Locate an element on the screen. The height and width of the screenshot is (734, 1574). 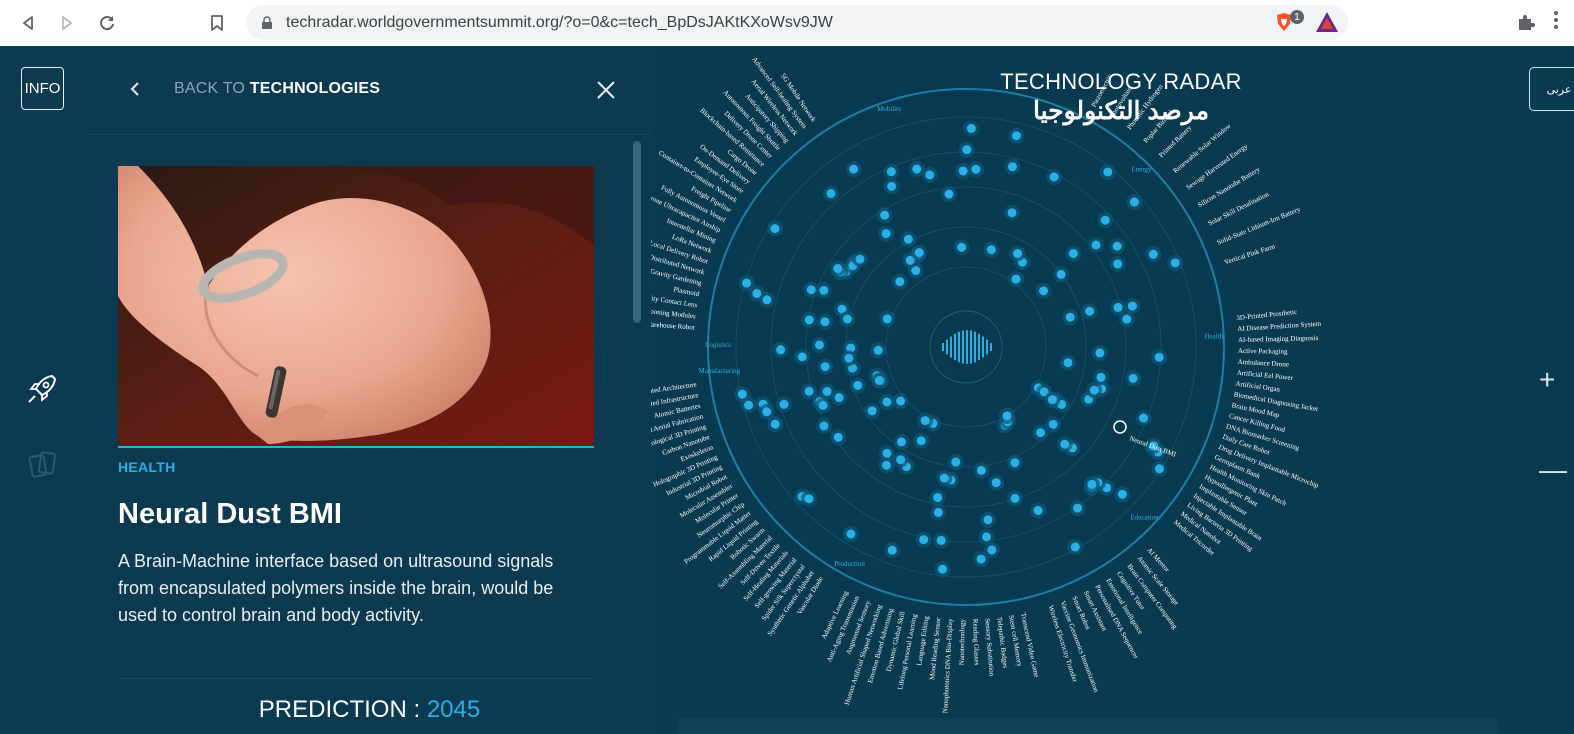
info-button: INFO is located at coordinates (42, 88).